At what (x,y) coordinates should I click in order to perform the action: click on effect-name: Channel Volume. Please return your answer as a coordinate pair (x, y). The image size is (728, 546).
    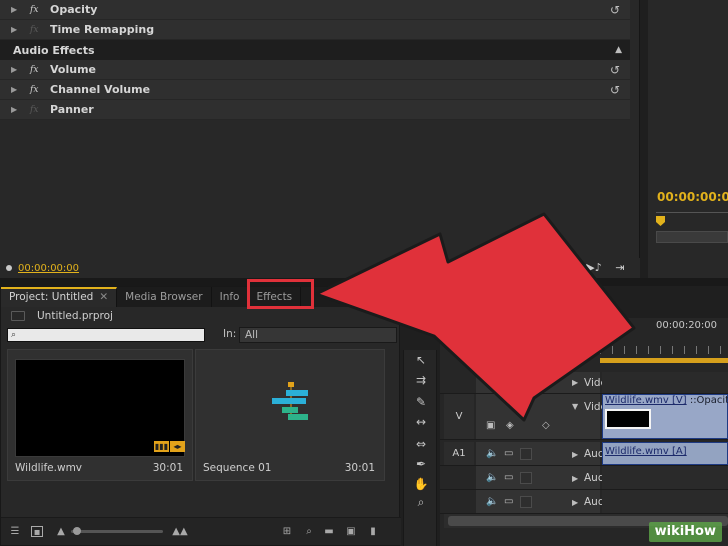
    Looking at the image, I should click on (100, 89).